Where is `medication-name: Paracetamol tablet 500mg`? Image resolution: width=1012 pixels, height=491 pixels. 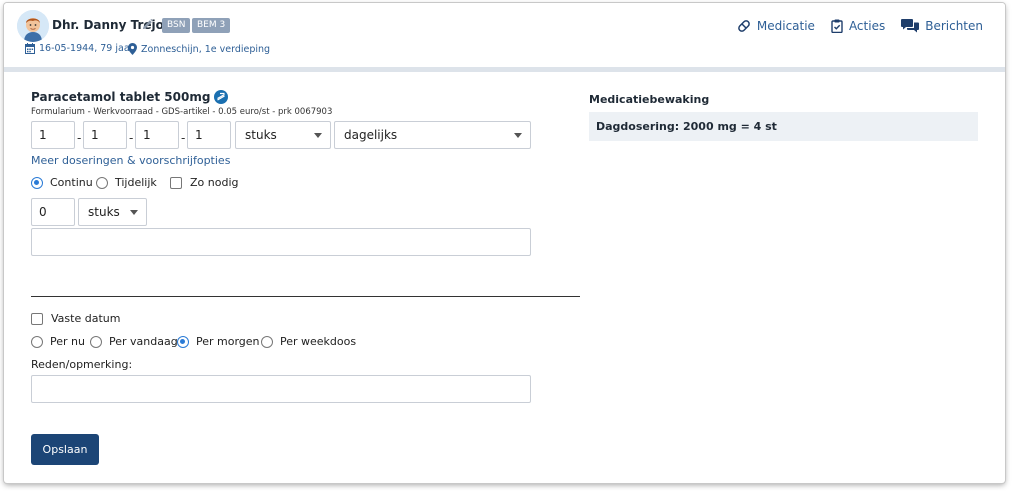
medication-name: Paracetamol tablet 500mg is located at coordinates (121, 97).